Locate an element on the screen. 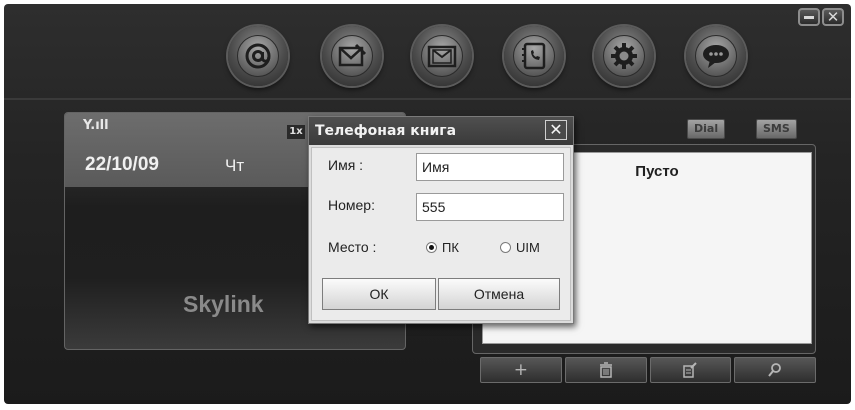 The height and width of the screenshot is (410, 855). email-icon is located at coordinates (258, 56).